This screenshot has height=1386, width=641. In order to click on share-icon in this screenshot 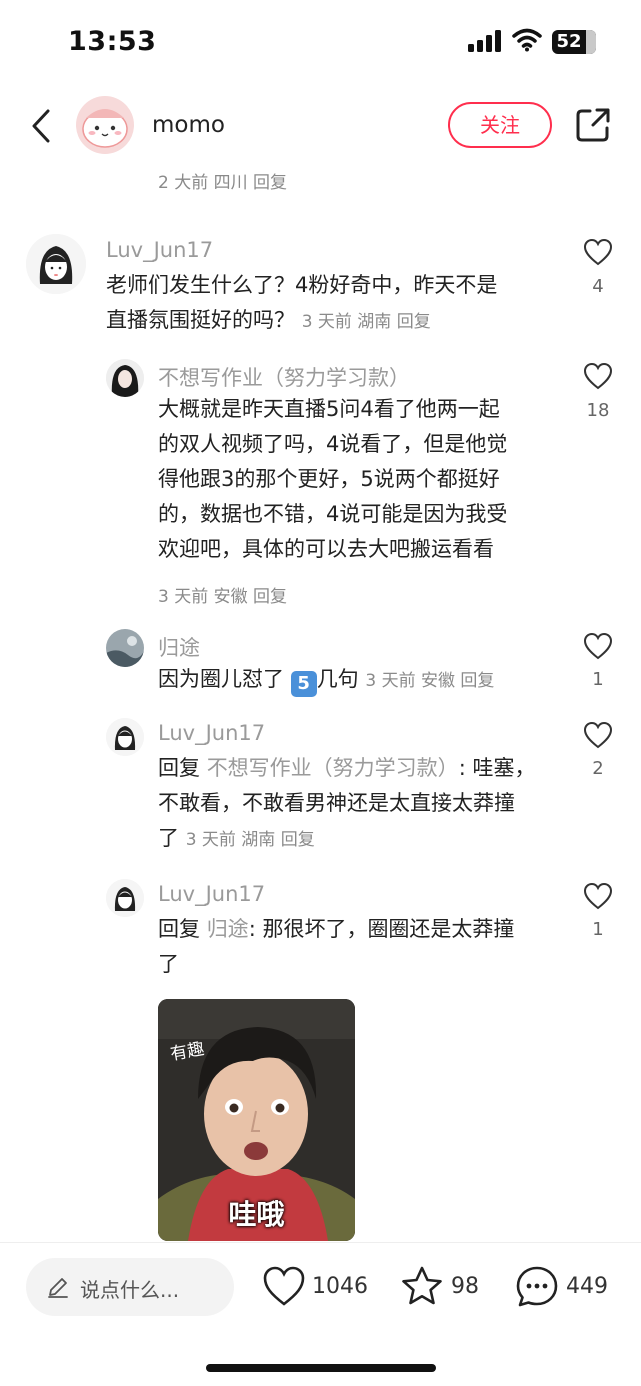, I will do `click(593, 125)`.